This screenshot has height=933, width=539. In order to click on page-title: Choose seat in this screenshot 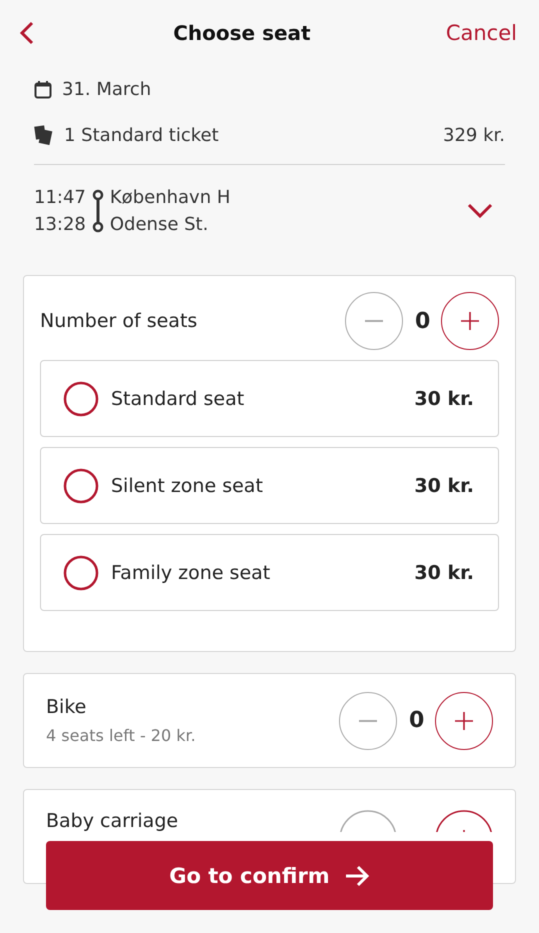, I will do `click(242, 33)`.